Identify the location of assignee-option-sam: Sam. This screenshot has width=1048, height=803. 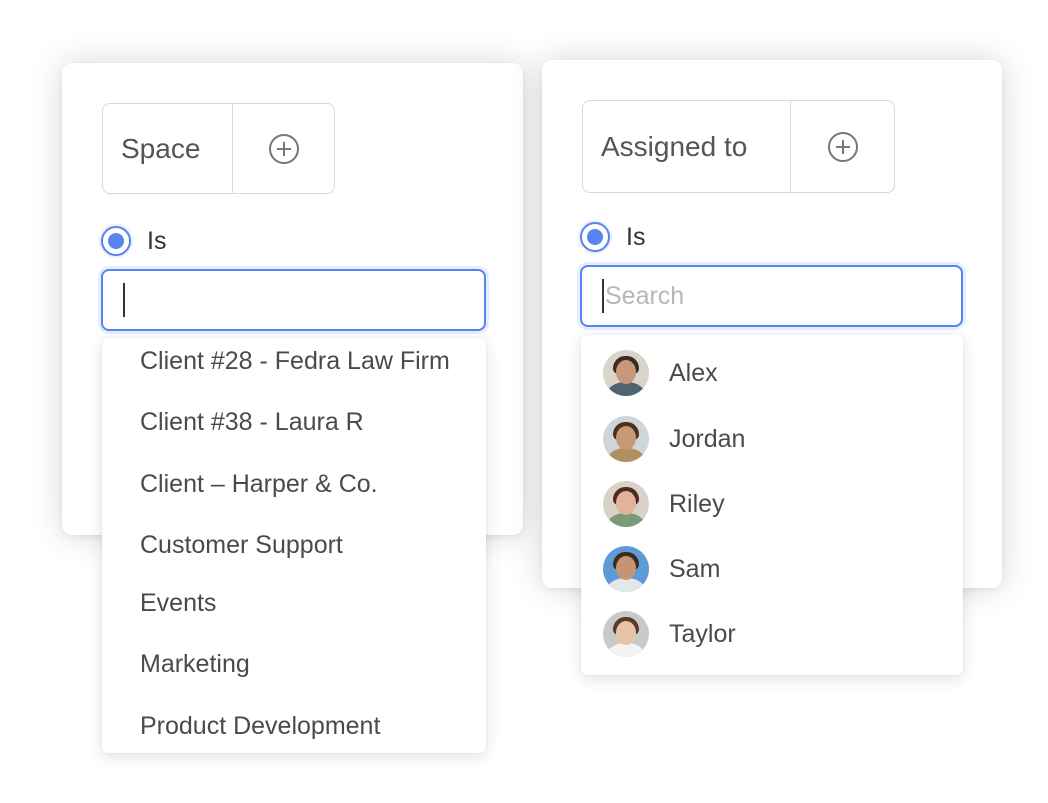
(661, 569).